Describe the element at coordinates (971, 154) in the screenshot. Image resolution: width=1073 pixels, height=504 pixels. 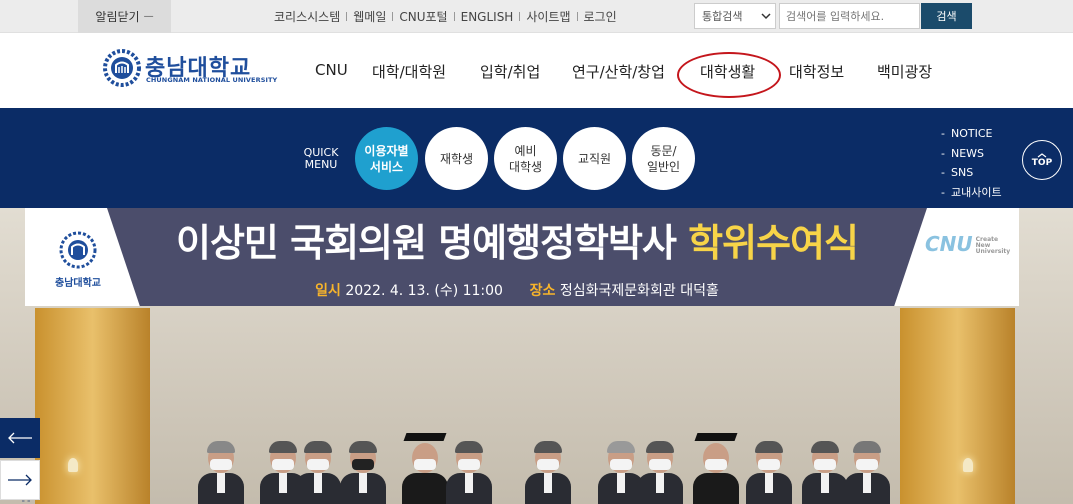
I see `side-link-news: NEWS` at that location.